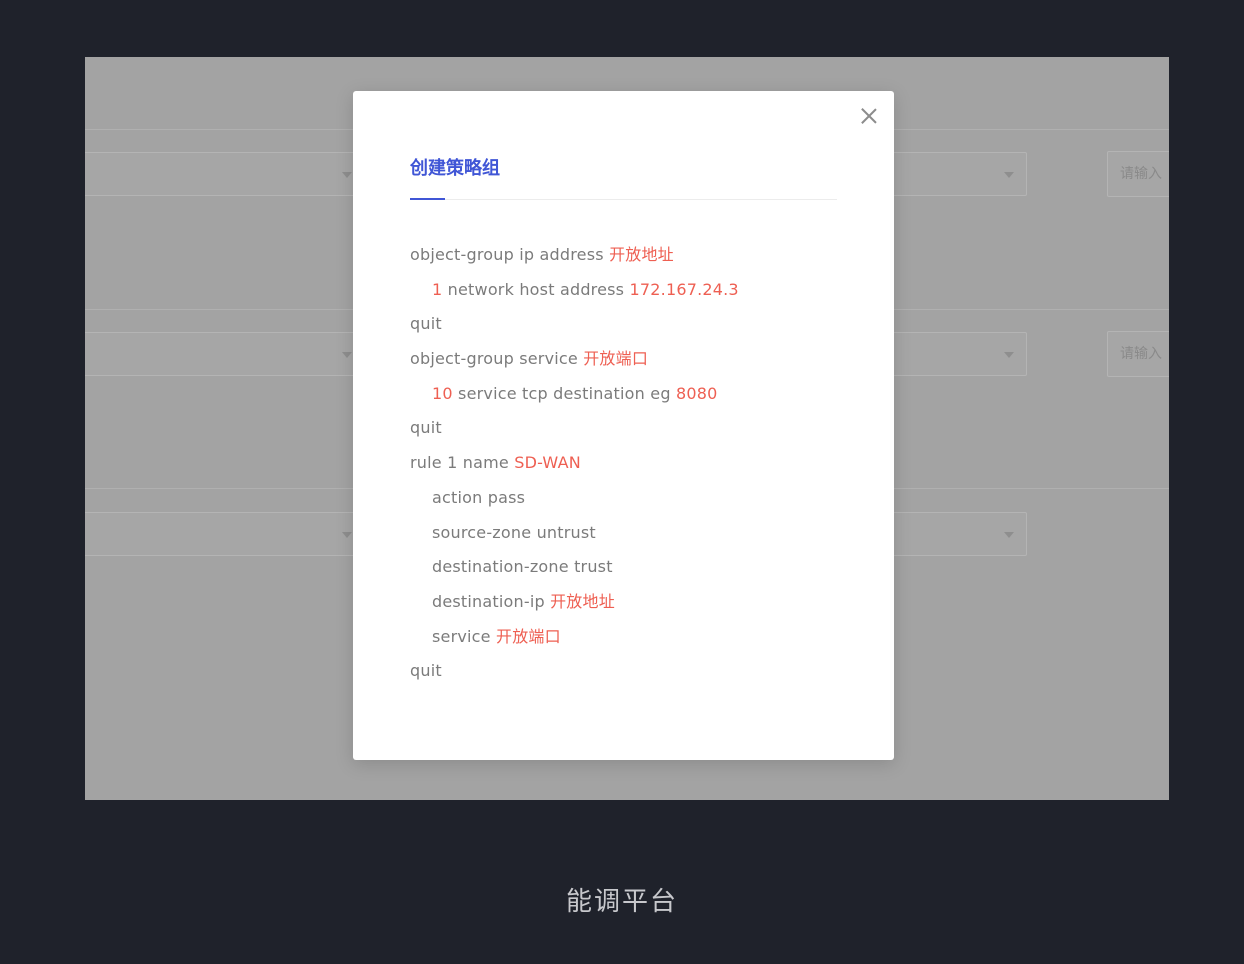 Image resolution: width=1244 pixels, height=964 pixels. What do you see at coordinates (630, 567) in the screenshot?
I see `code-line: destination-zone trust` at bounding box center [630, 567].